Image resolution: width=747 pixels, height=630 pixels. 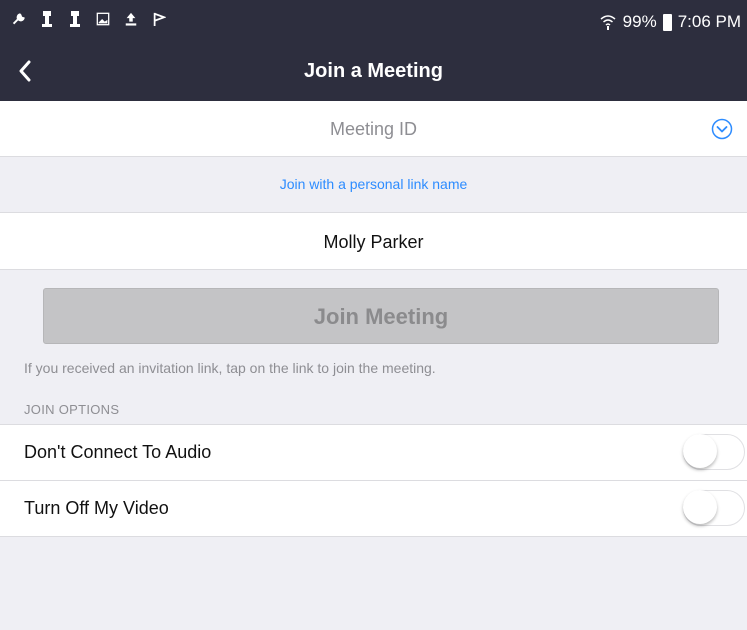 I want to click on option-label-video: Turn Off My Video, so click(x=96, y=508).